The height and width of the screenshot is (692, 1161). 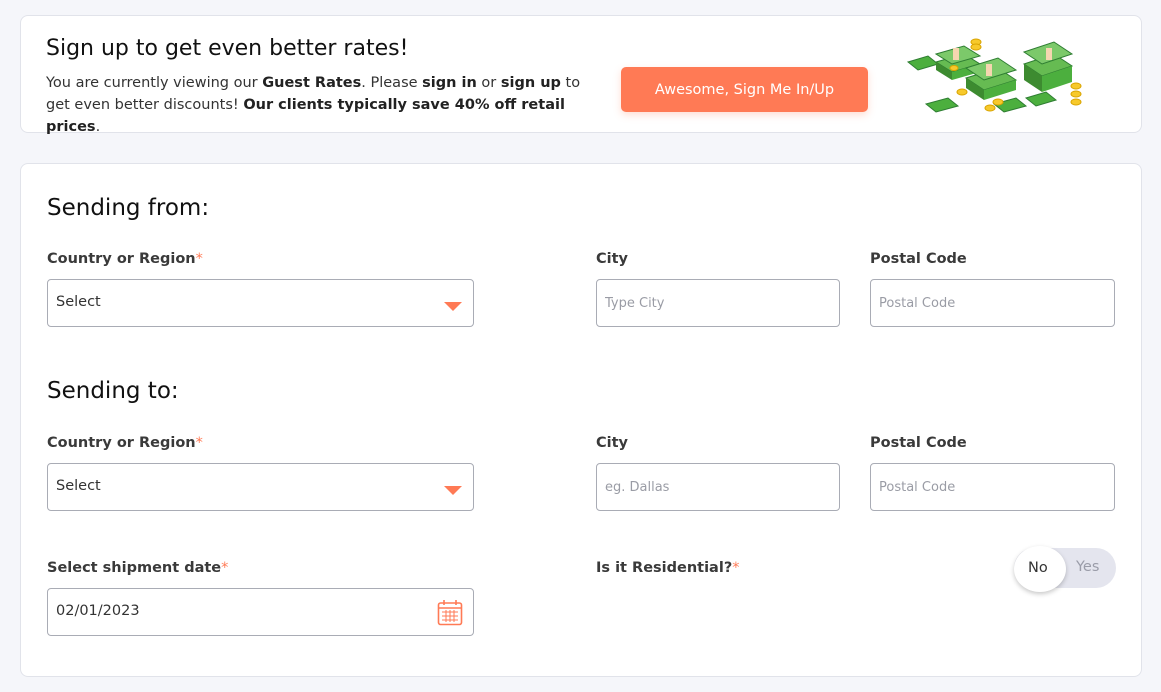 I want to click on residential-label: Is it Residential?*, so click(x=668, y=568).